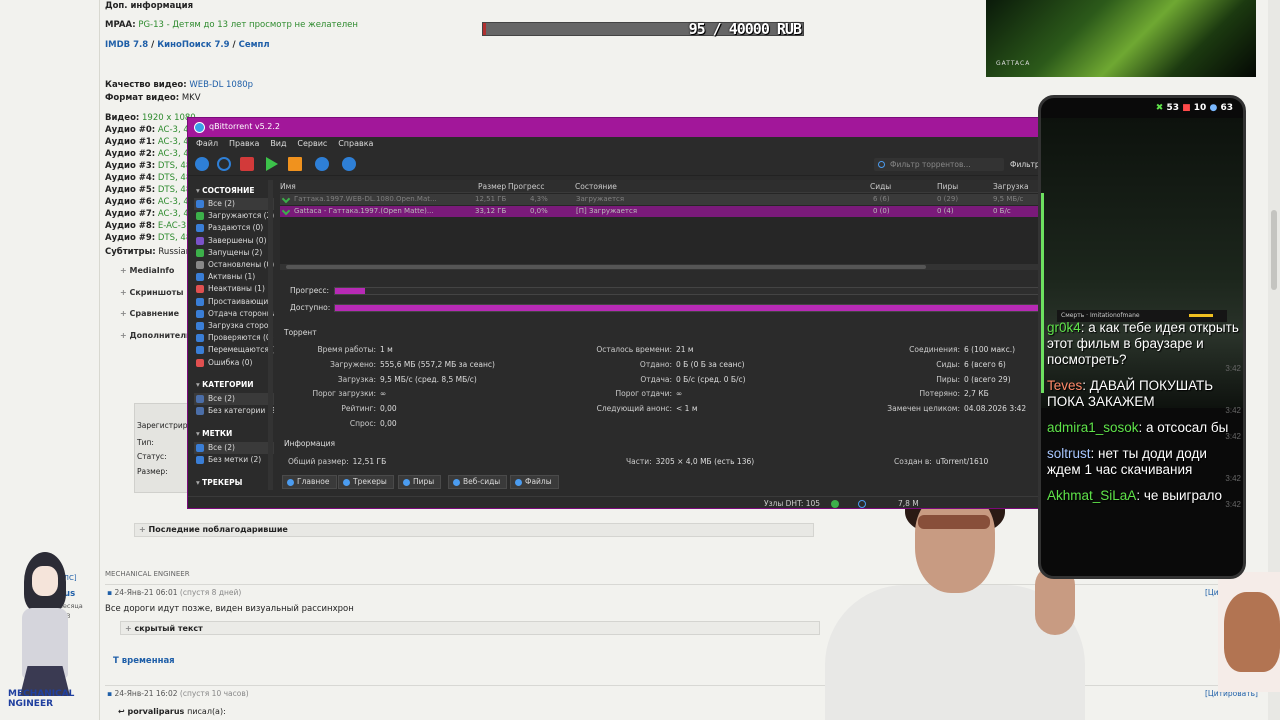 Image resolution: width=1280 pixels, height=720 pixels. Describe the element at coordinates (200, 411) in the screenshot. I see `folder-icon` at that location.